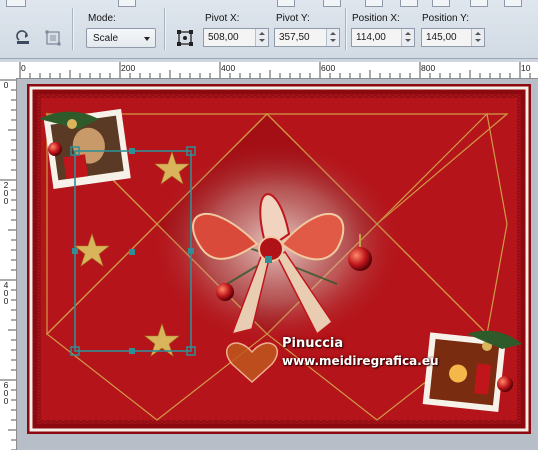 The width and height of the screenshot is (538, 450). What do you see at coordinates (8, 264) in the screenshot?
I see `vertical-ruler: 0 200 400 600` at bounding box center [8, 264].